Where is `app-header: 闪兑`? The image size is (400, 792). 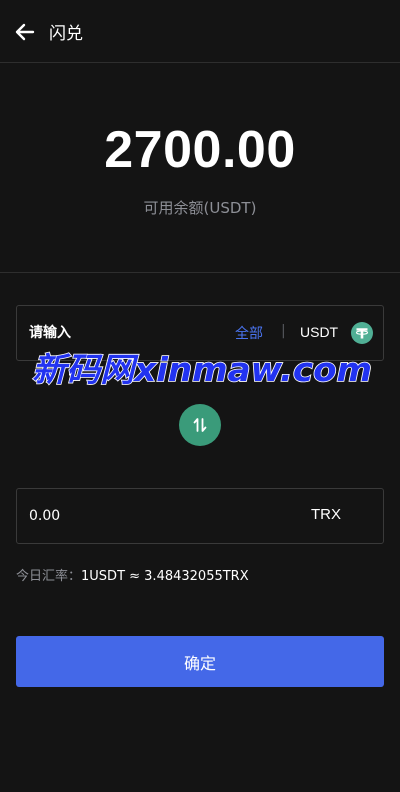 app-header: 闪兑 is located at coordinates (200, 31).